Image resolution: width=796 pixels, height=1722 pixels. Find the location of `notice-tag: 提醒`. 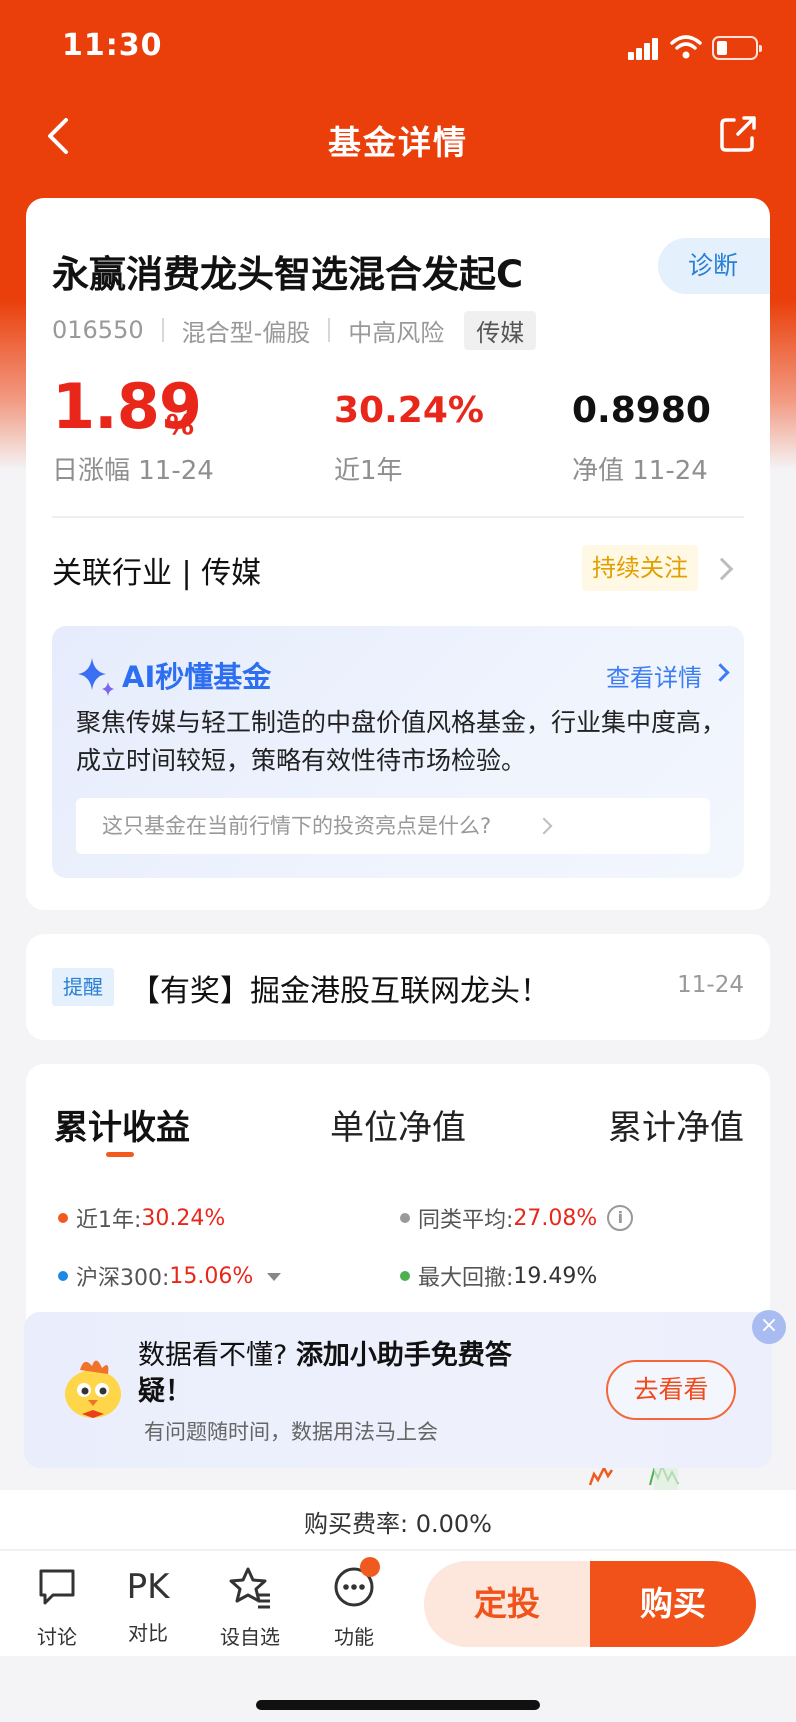

notice-tag: 提醒 is located at coordinates (83, 987).